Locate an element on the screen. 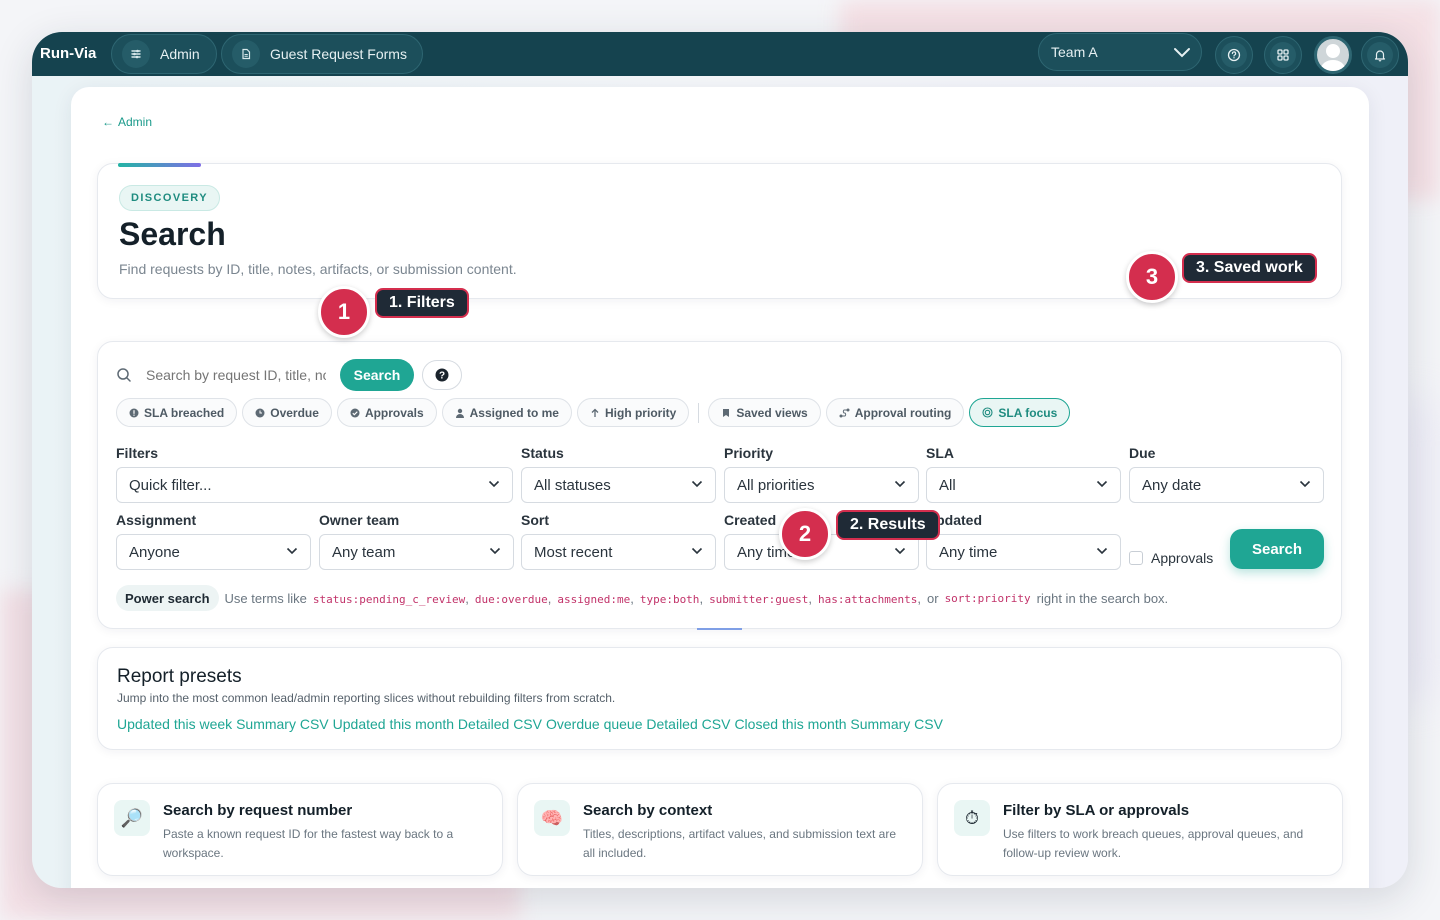 Image resolution: width=1440 pixels, height=920 pixels. search-button: Search is located at coordinates (377, 375).